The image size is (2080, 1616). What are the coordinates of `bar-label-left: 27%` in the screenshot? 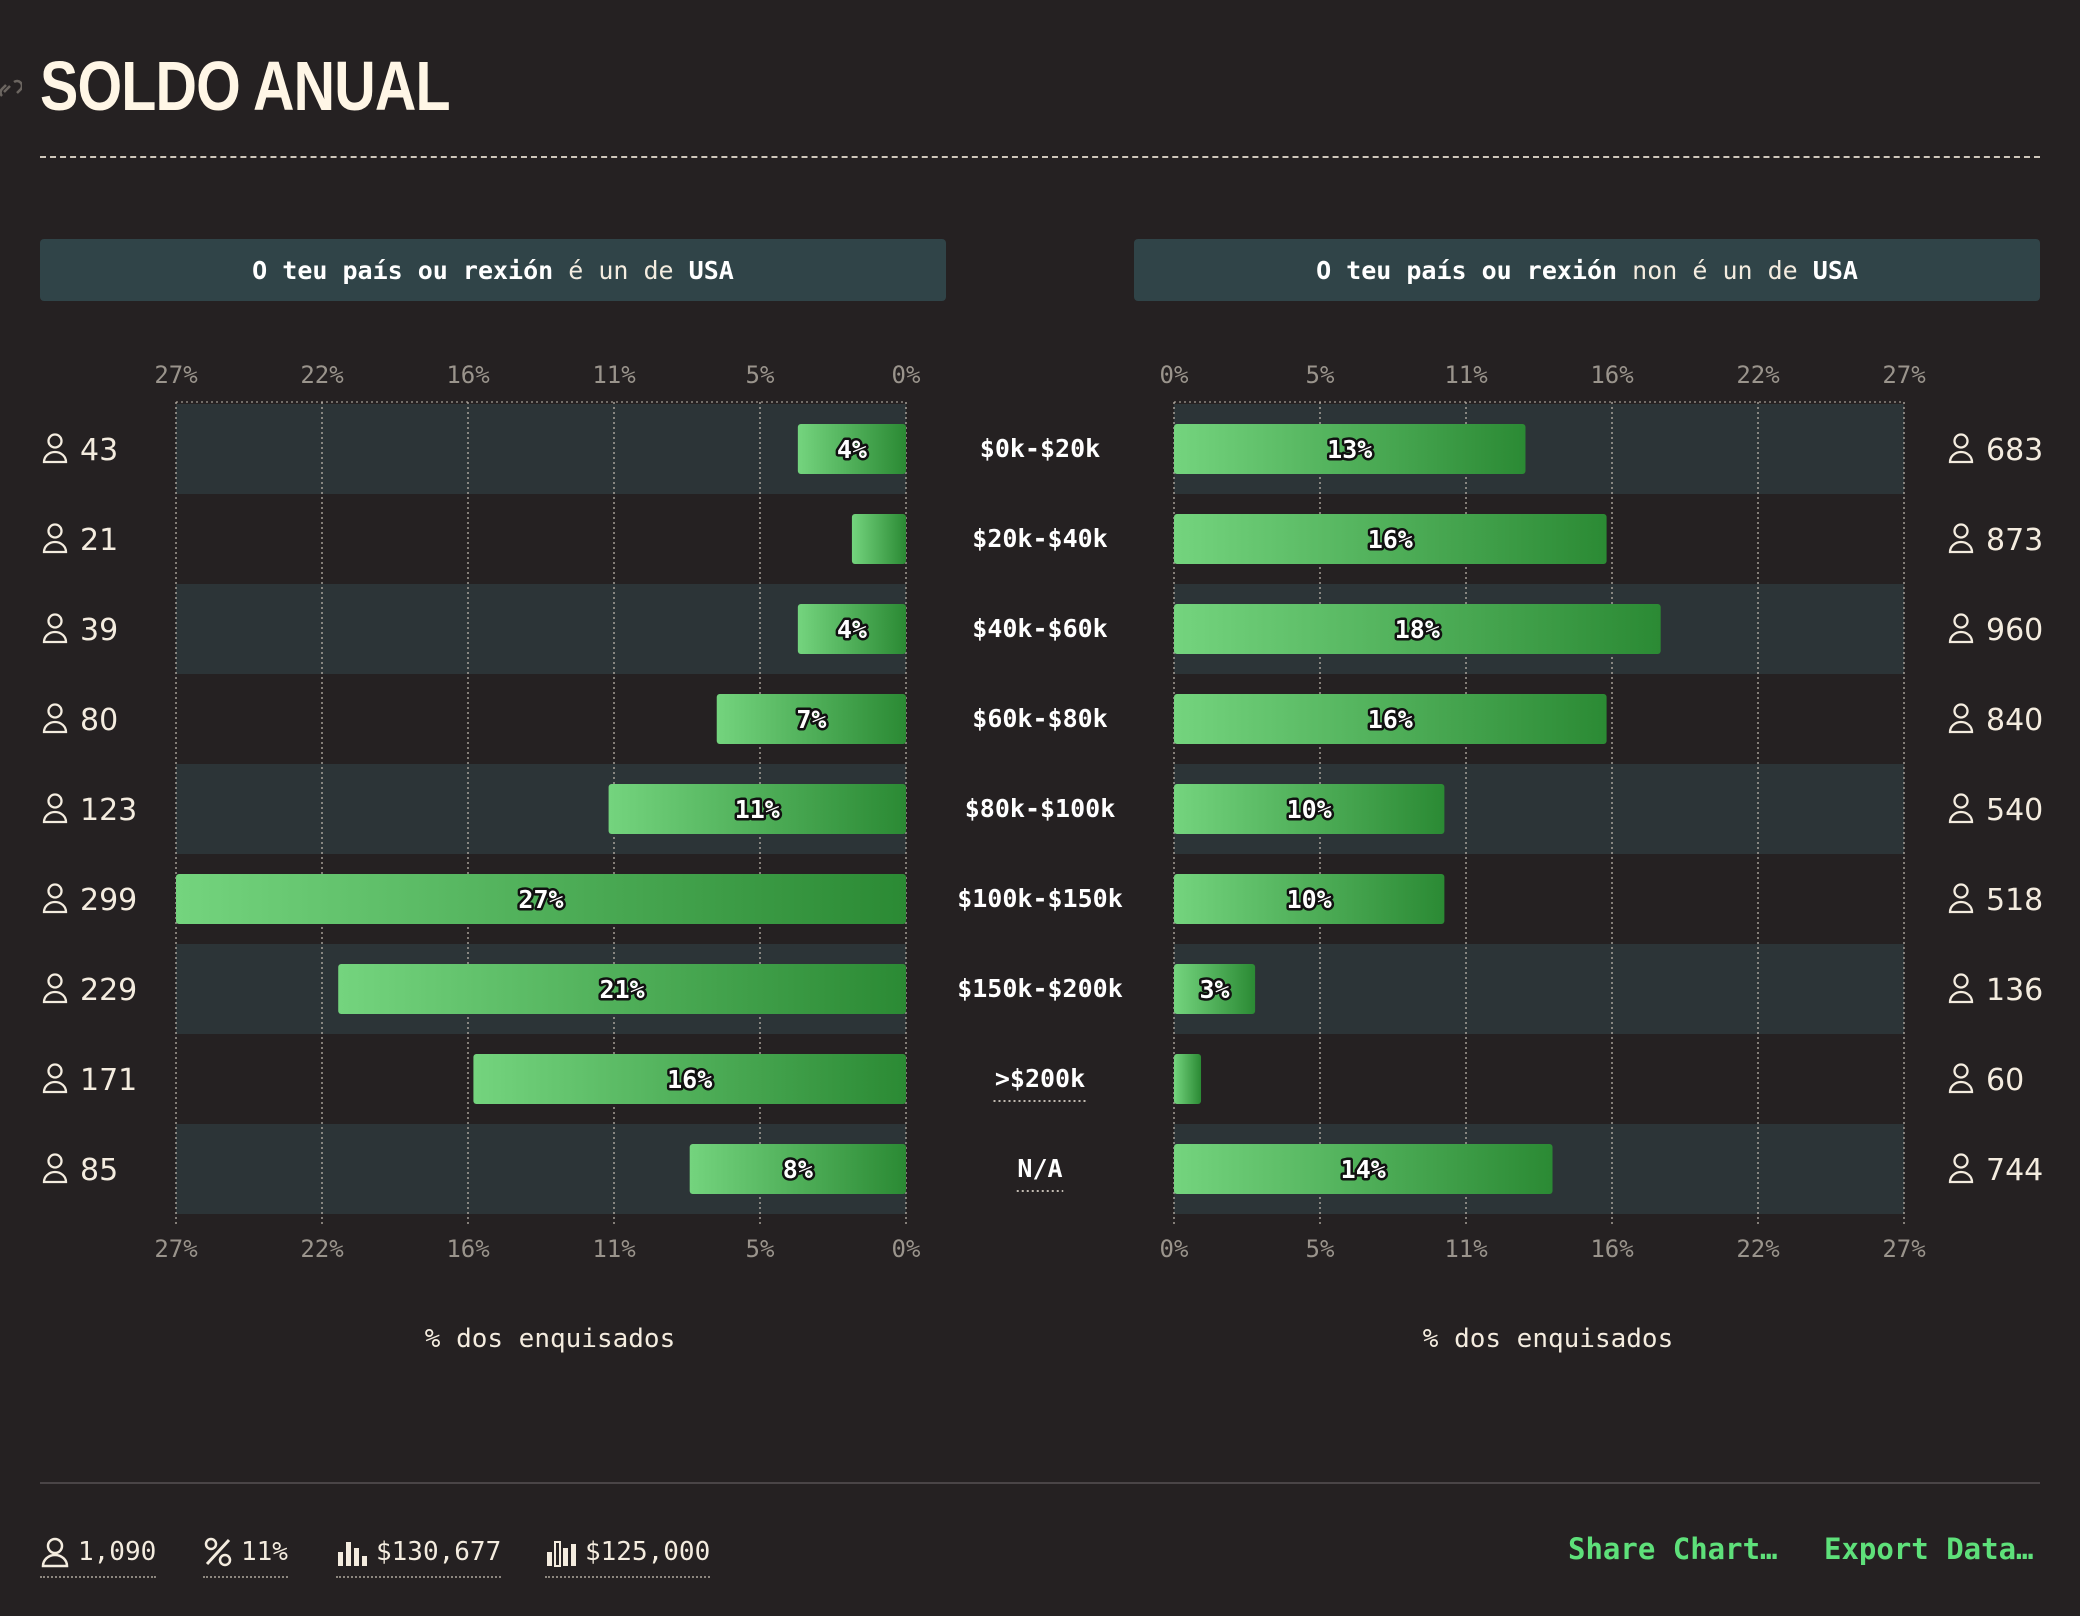 It's located at (540, 899).